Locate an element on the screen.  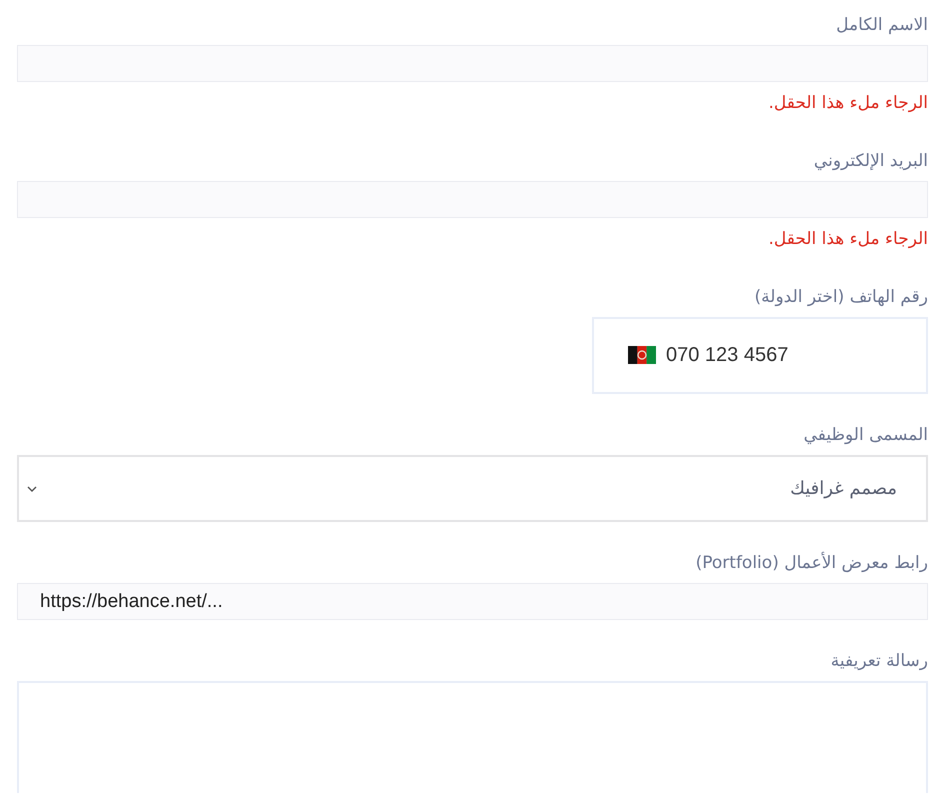
field-label: الاسم الكامل is located at coordinates (881, 25).